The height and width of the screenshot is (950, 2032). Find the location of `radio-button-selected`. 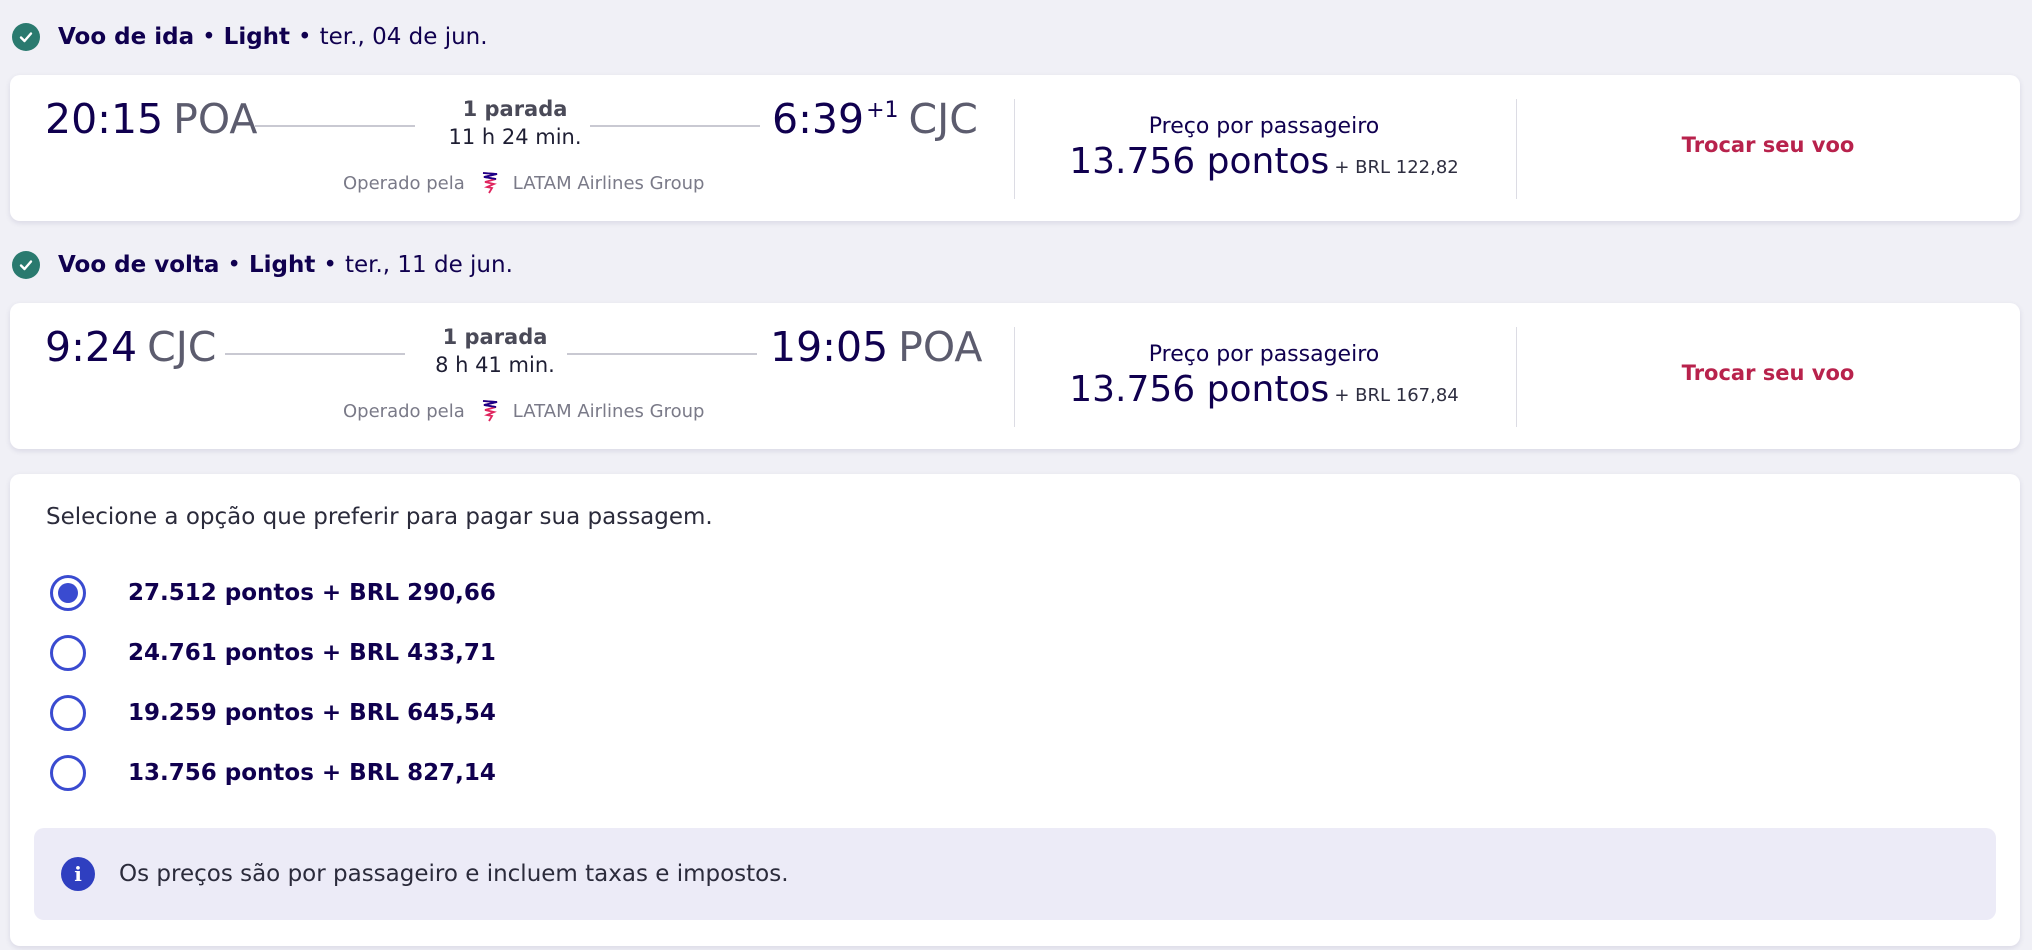

radio-button-selected is located at coordinates (68, 593).